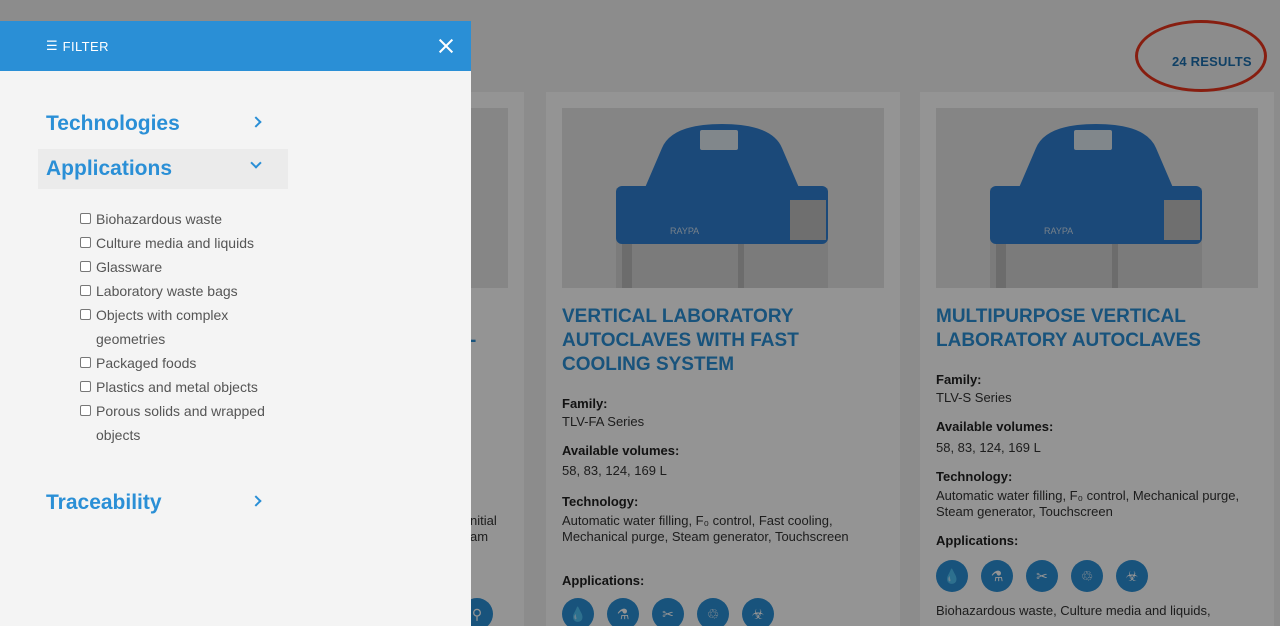  I want to click on option-biohazardous-waste: Biohazardous waste, so click(190, 219).